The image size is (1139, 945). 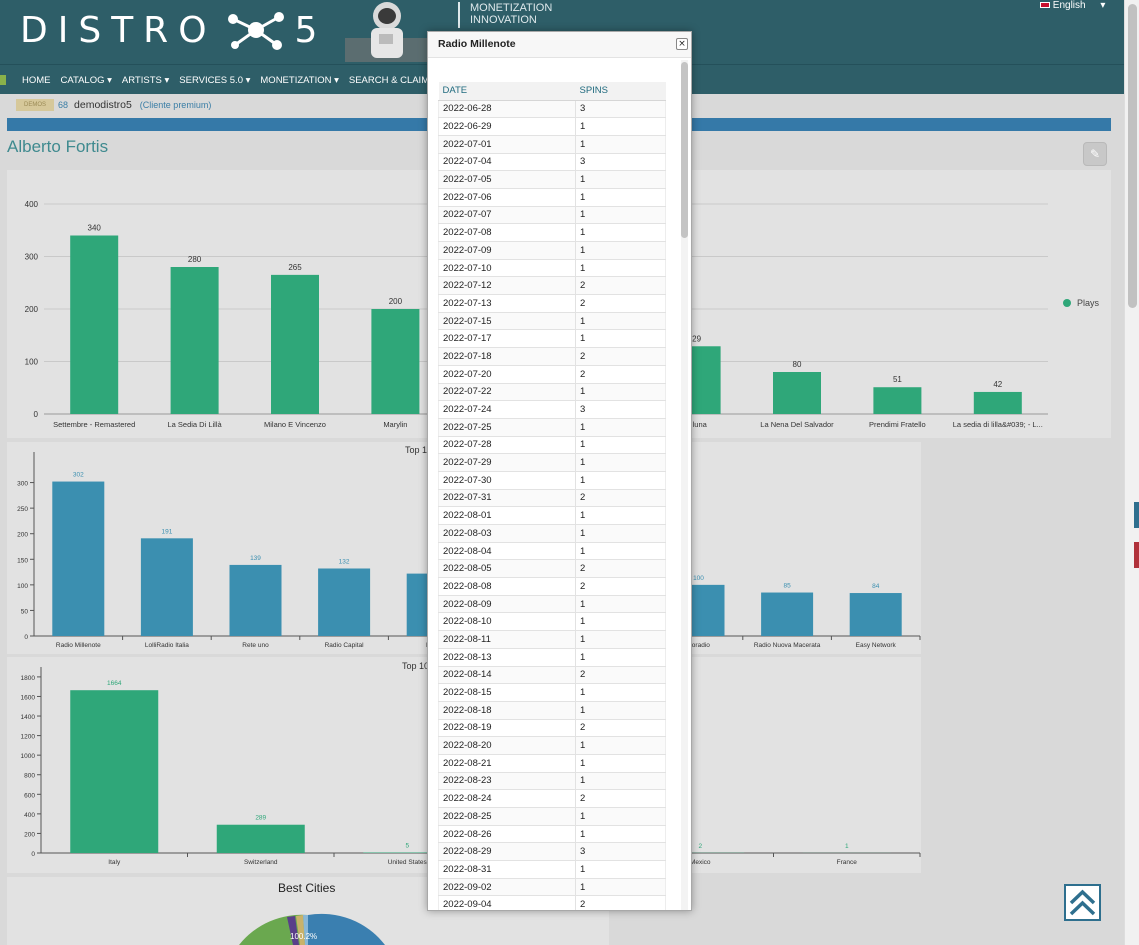 I want to click on table-row: 2022-07-09 1, so click(x=552, y=250).